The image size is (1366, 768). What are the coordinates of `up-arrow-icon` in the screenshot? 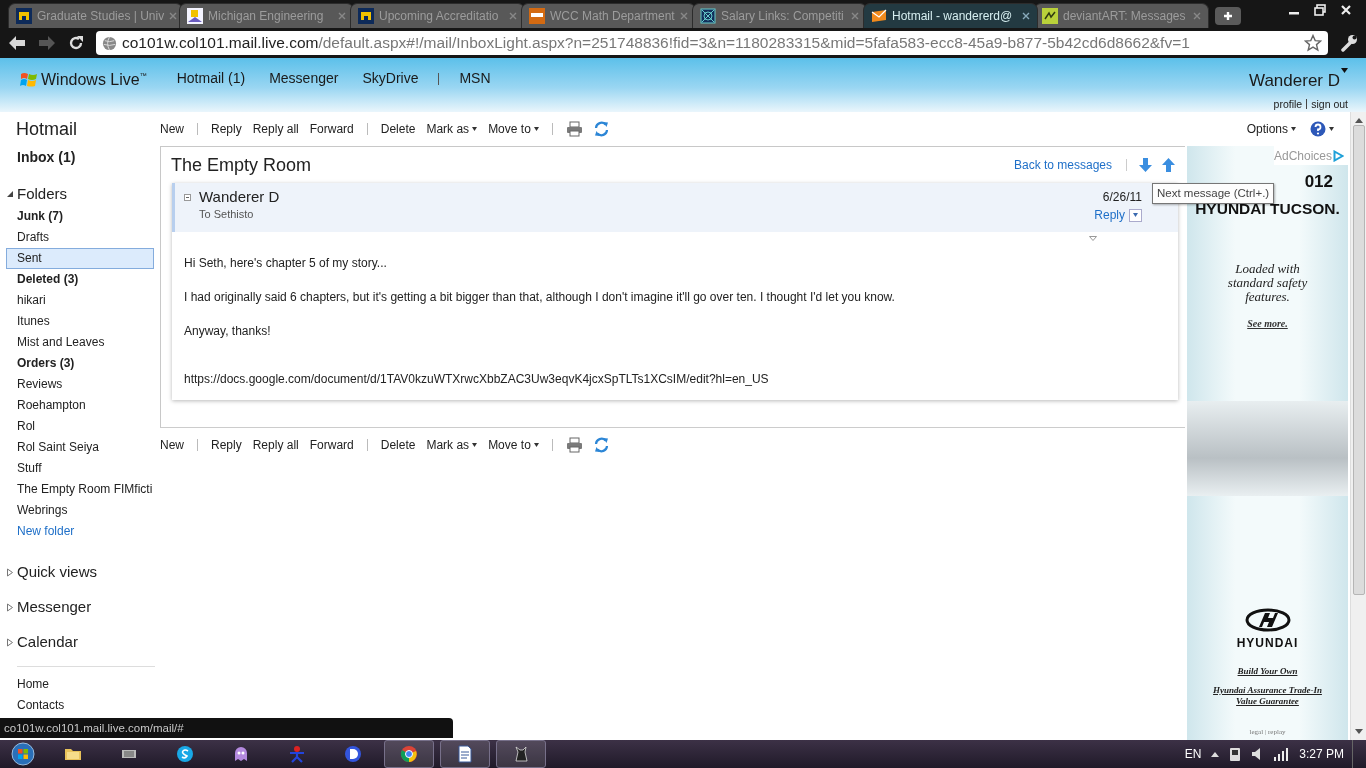 It's located at (1168, 165).